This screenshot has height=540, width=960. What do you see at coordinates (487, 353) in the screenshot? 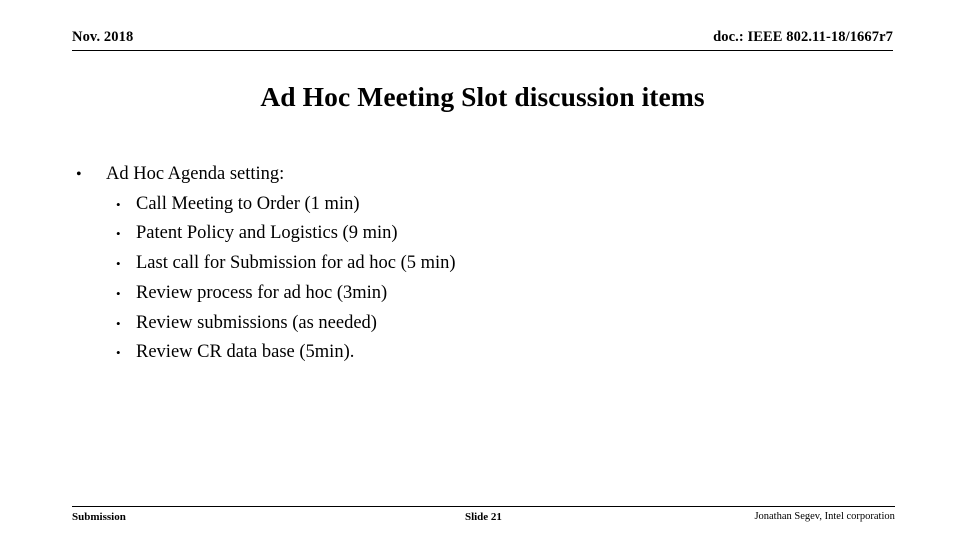
I see `bullet-item: • Review CR data base (5min).` at bounding box center [487, 353].